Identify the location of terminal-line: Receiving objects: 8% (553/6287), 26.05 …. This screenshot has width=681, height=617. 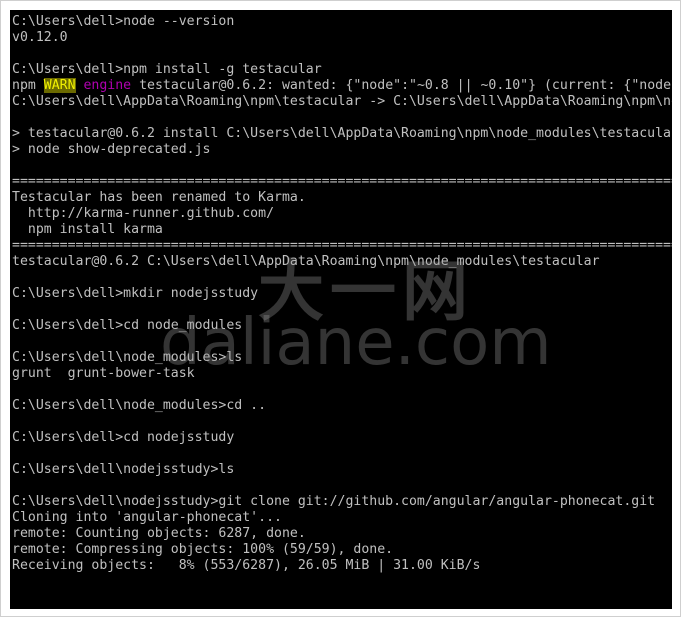
(246, 565).